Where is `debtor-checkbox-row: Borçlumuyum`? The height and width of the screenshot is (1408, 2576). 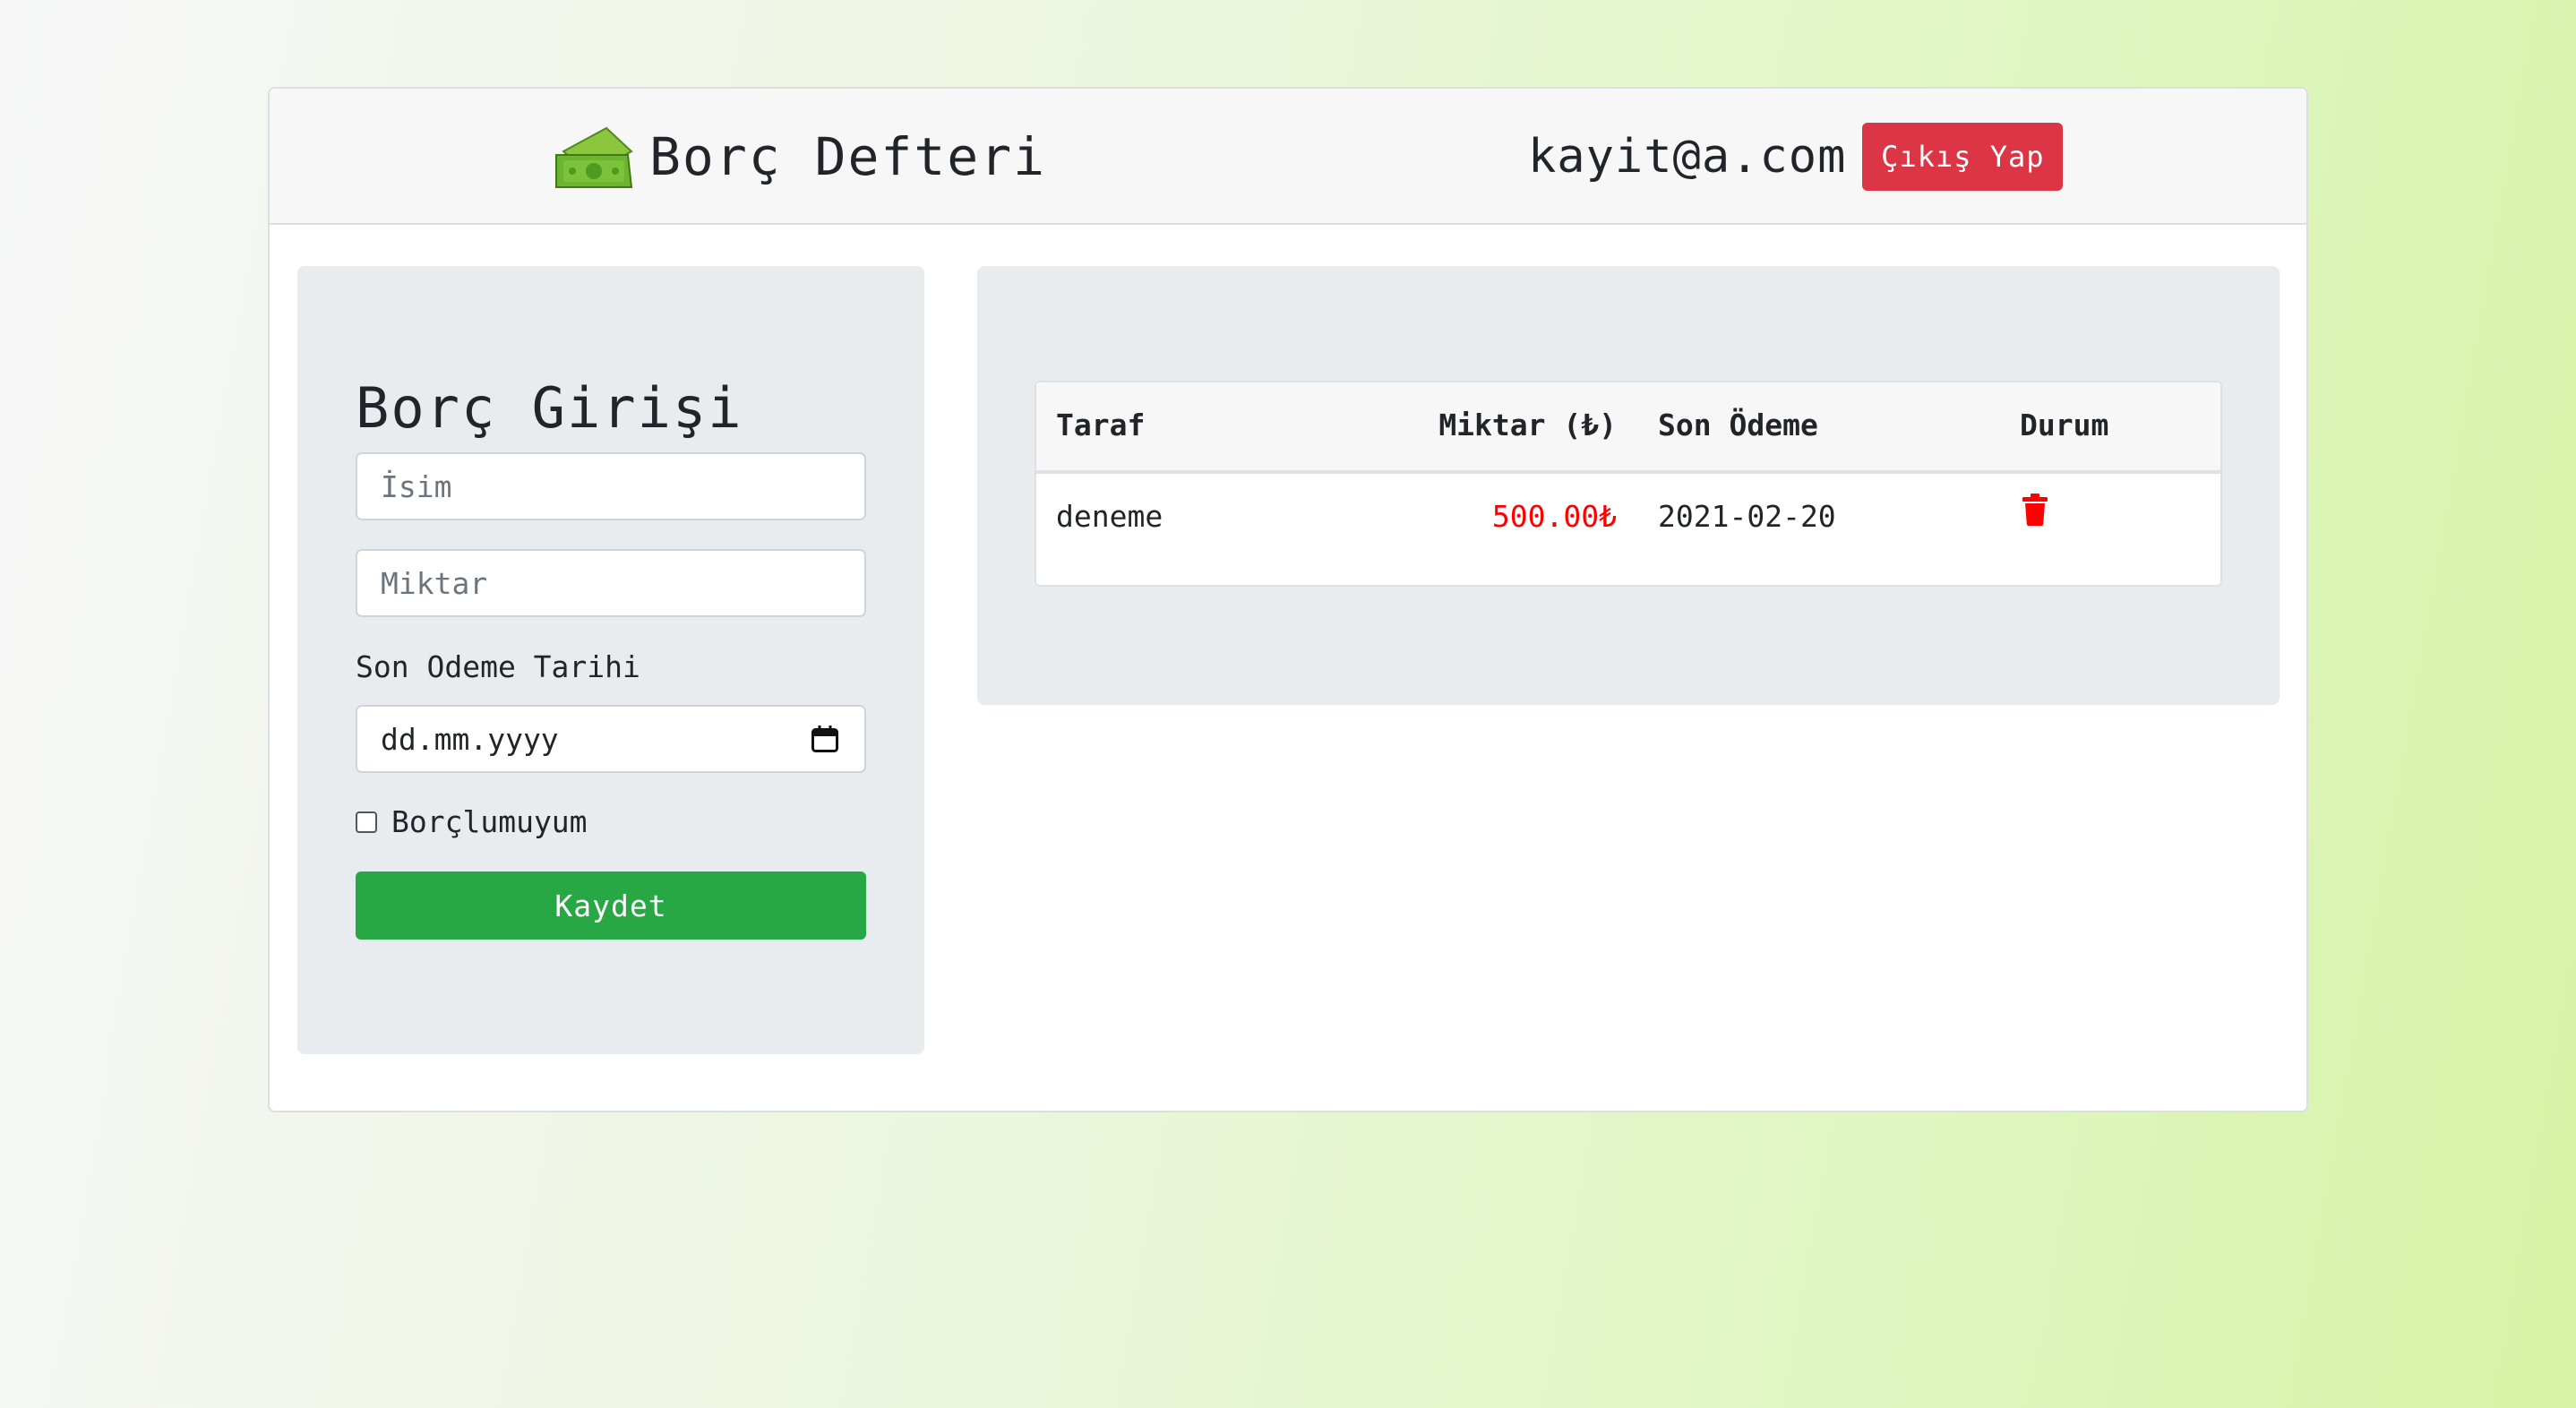
debtor-checkbox-row: Borçlumuyum is located at coordinates (472, 821).